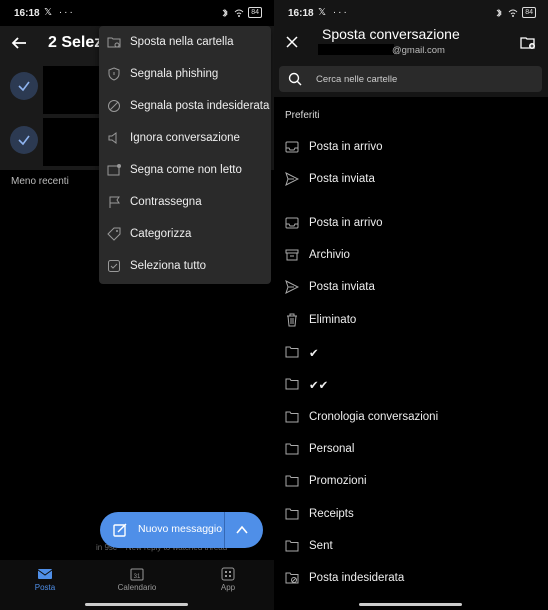 The image size is (548, 610). I want to click on folder-double-check: ✔✔, so click(411, 384).